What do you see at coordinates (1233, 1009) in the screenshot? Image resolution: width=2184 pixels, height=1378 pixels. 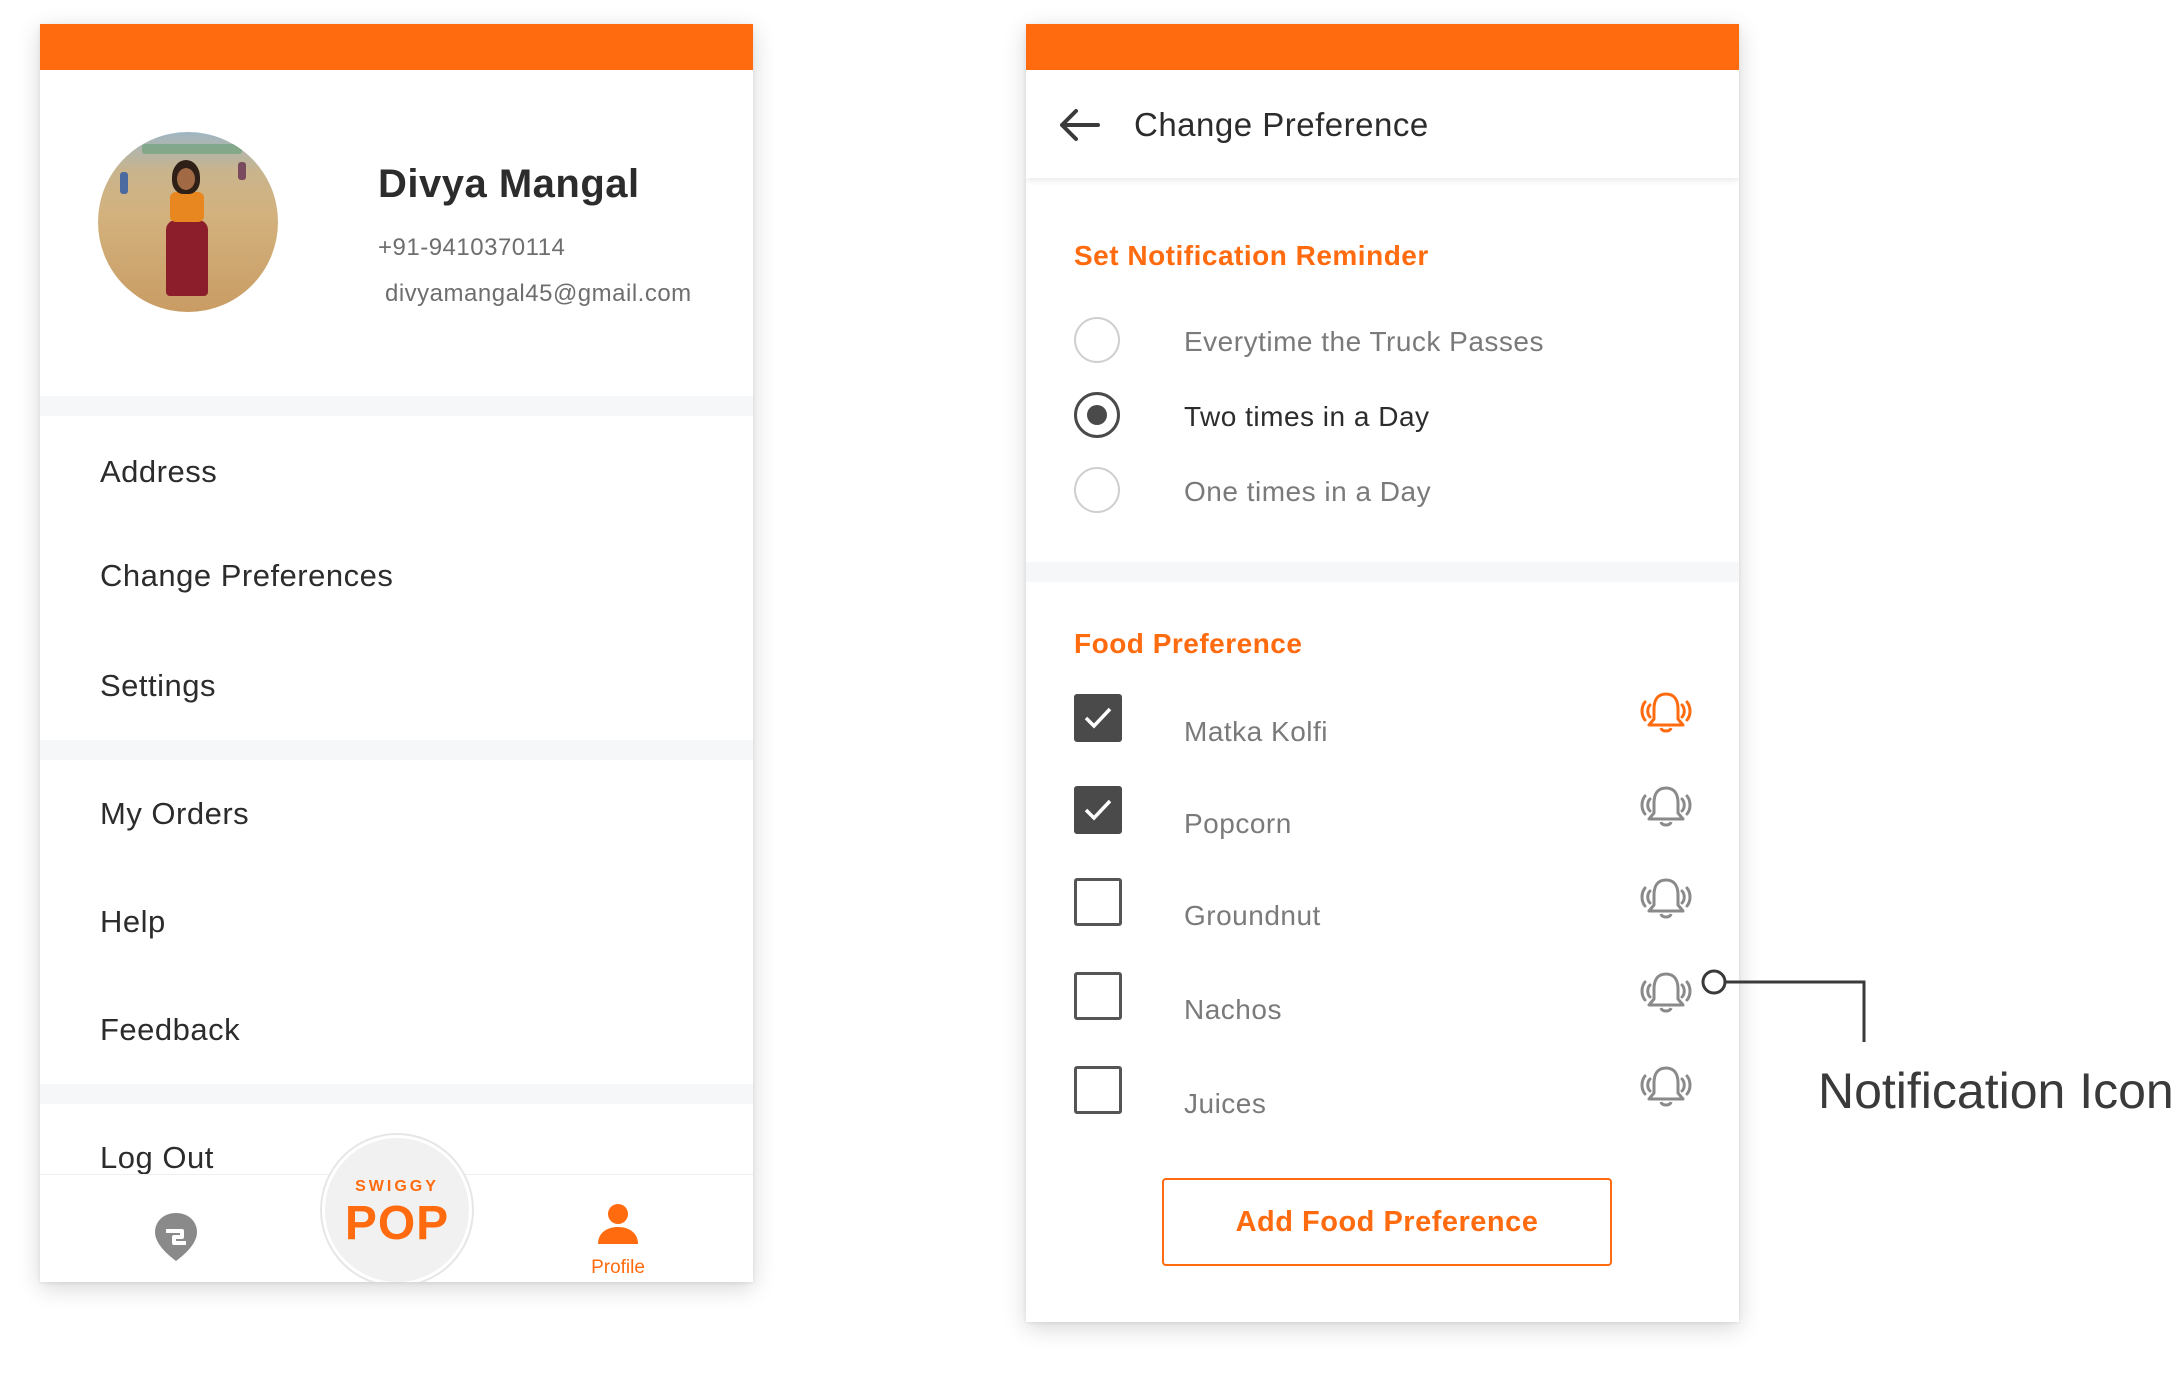 I see `food-label: Nachos` at bounding box center [1233, 1009].